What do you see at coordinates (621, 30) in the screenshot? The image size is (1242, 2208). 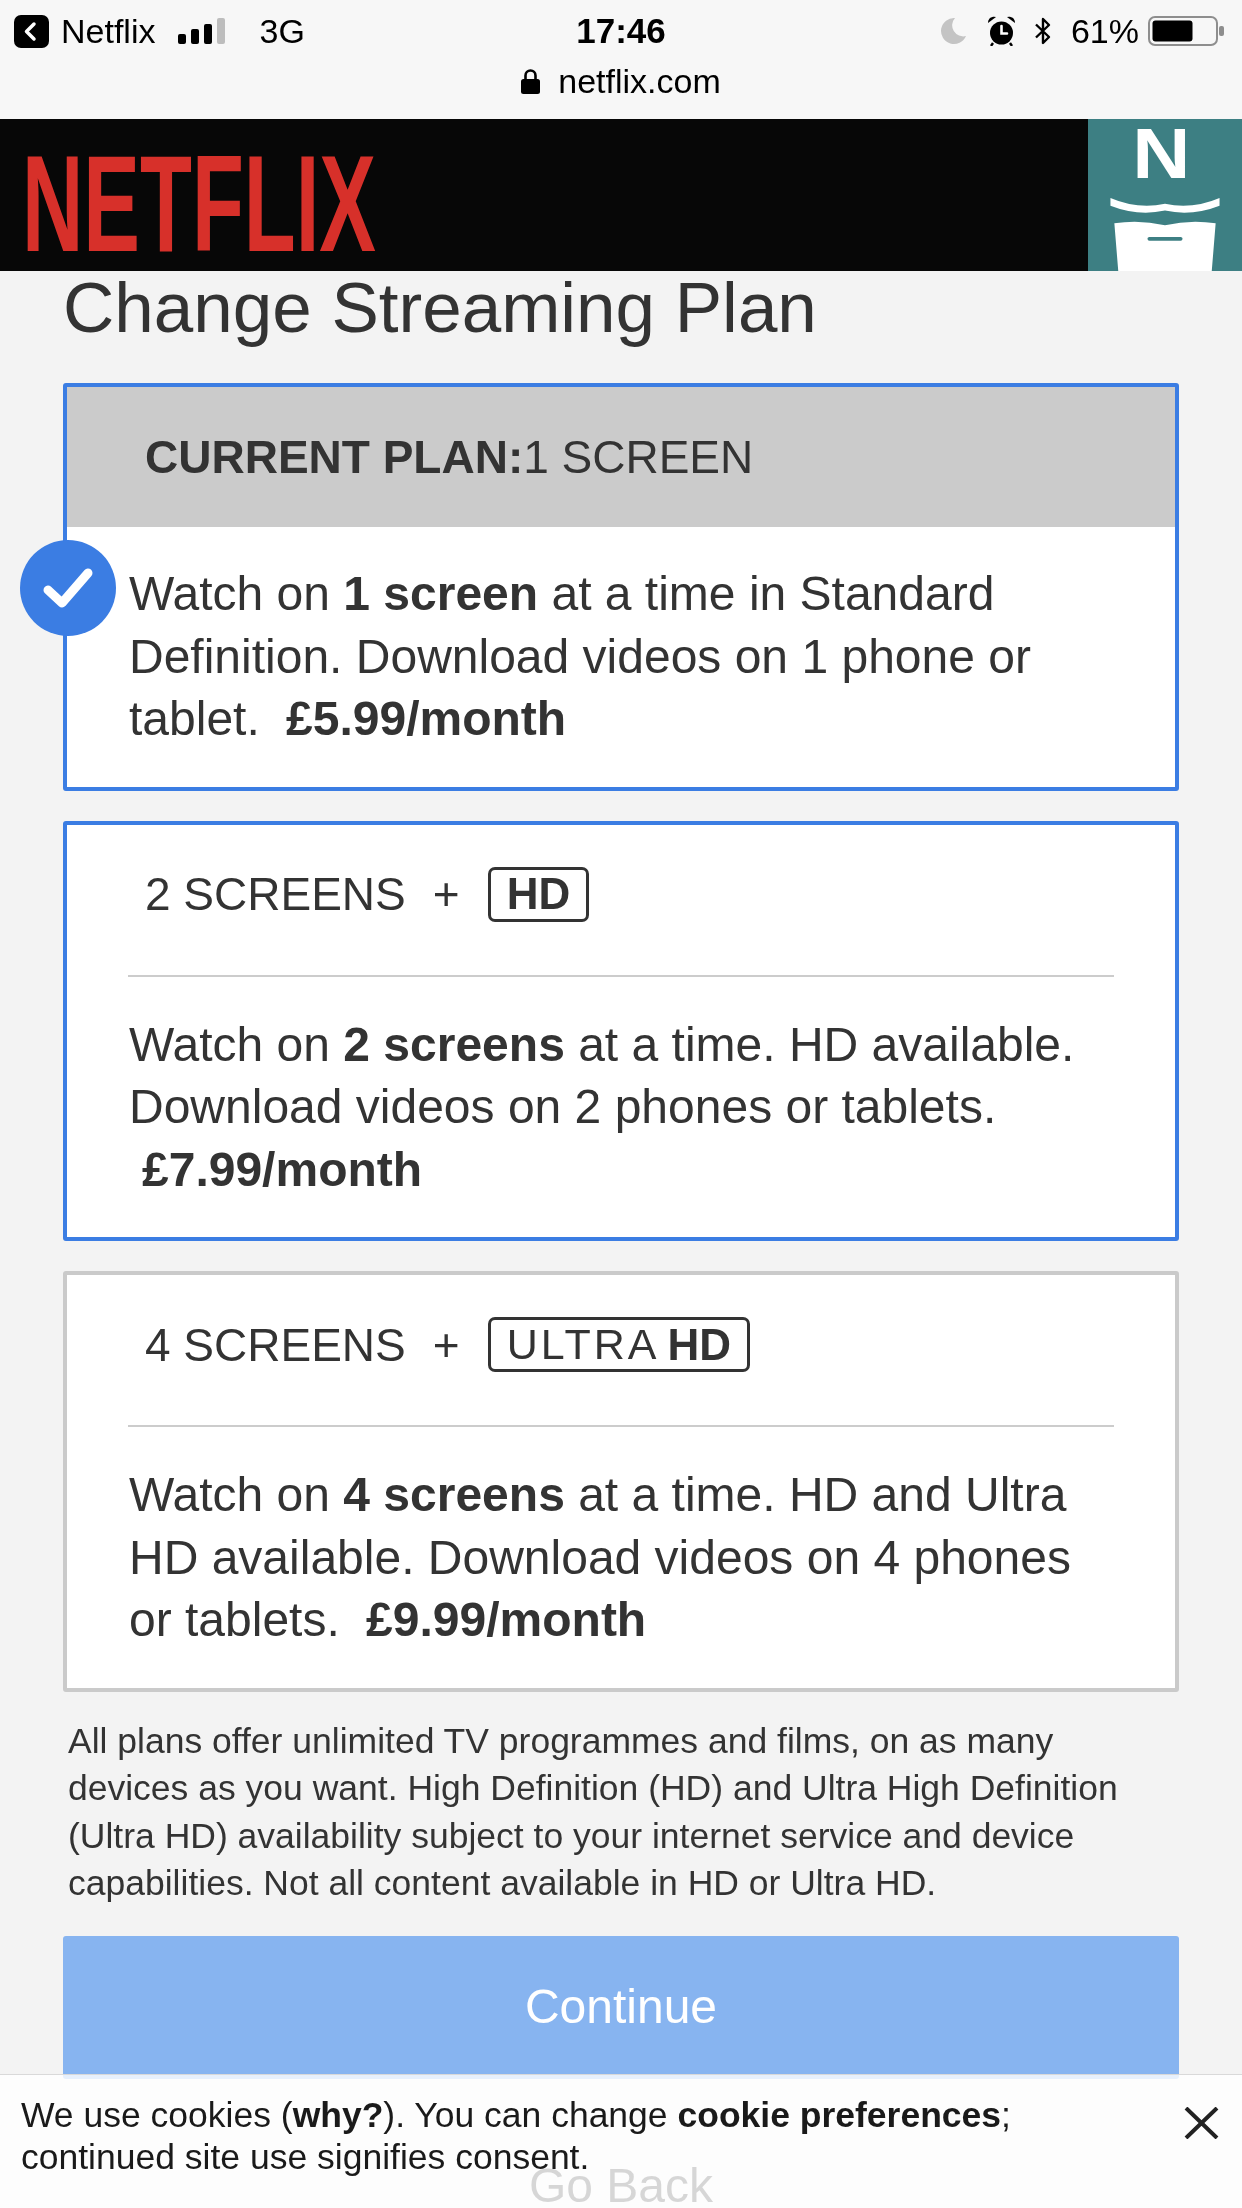 I see `clock-time: 17:46` at bounding box center [621, 30].